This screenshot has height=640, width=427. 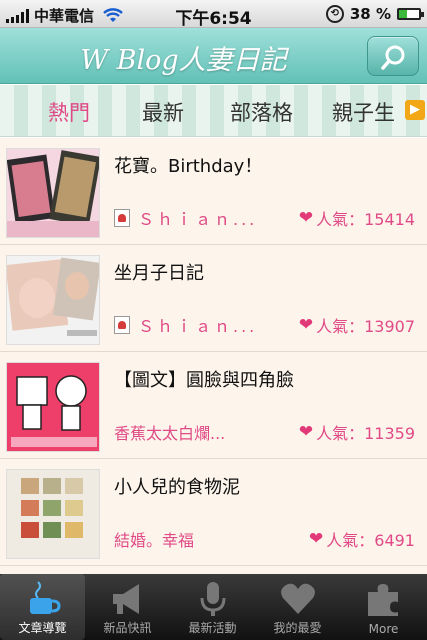 What do you see at coordinates (403, 14) in the screenshot?
I see `battery-fill` at bounding box center [403, 14].